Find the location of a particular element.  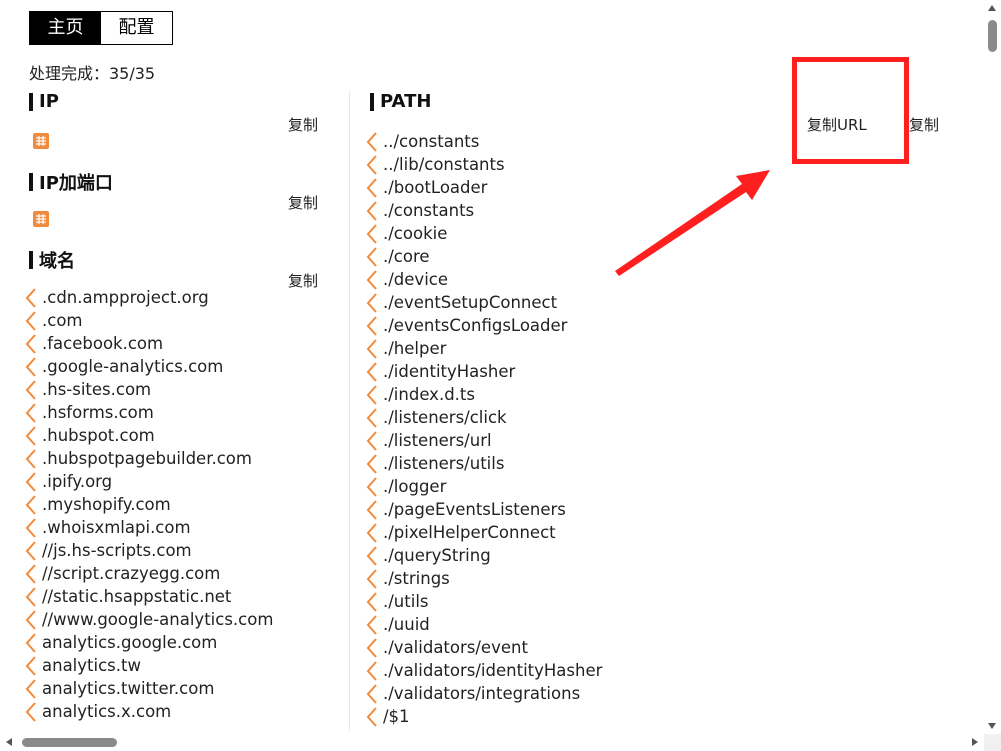

progress-status: 处理完成：35/35 is located at coordinates (92, 73).